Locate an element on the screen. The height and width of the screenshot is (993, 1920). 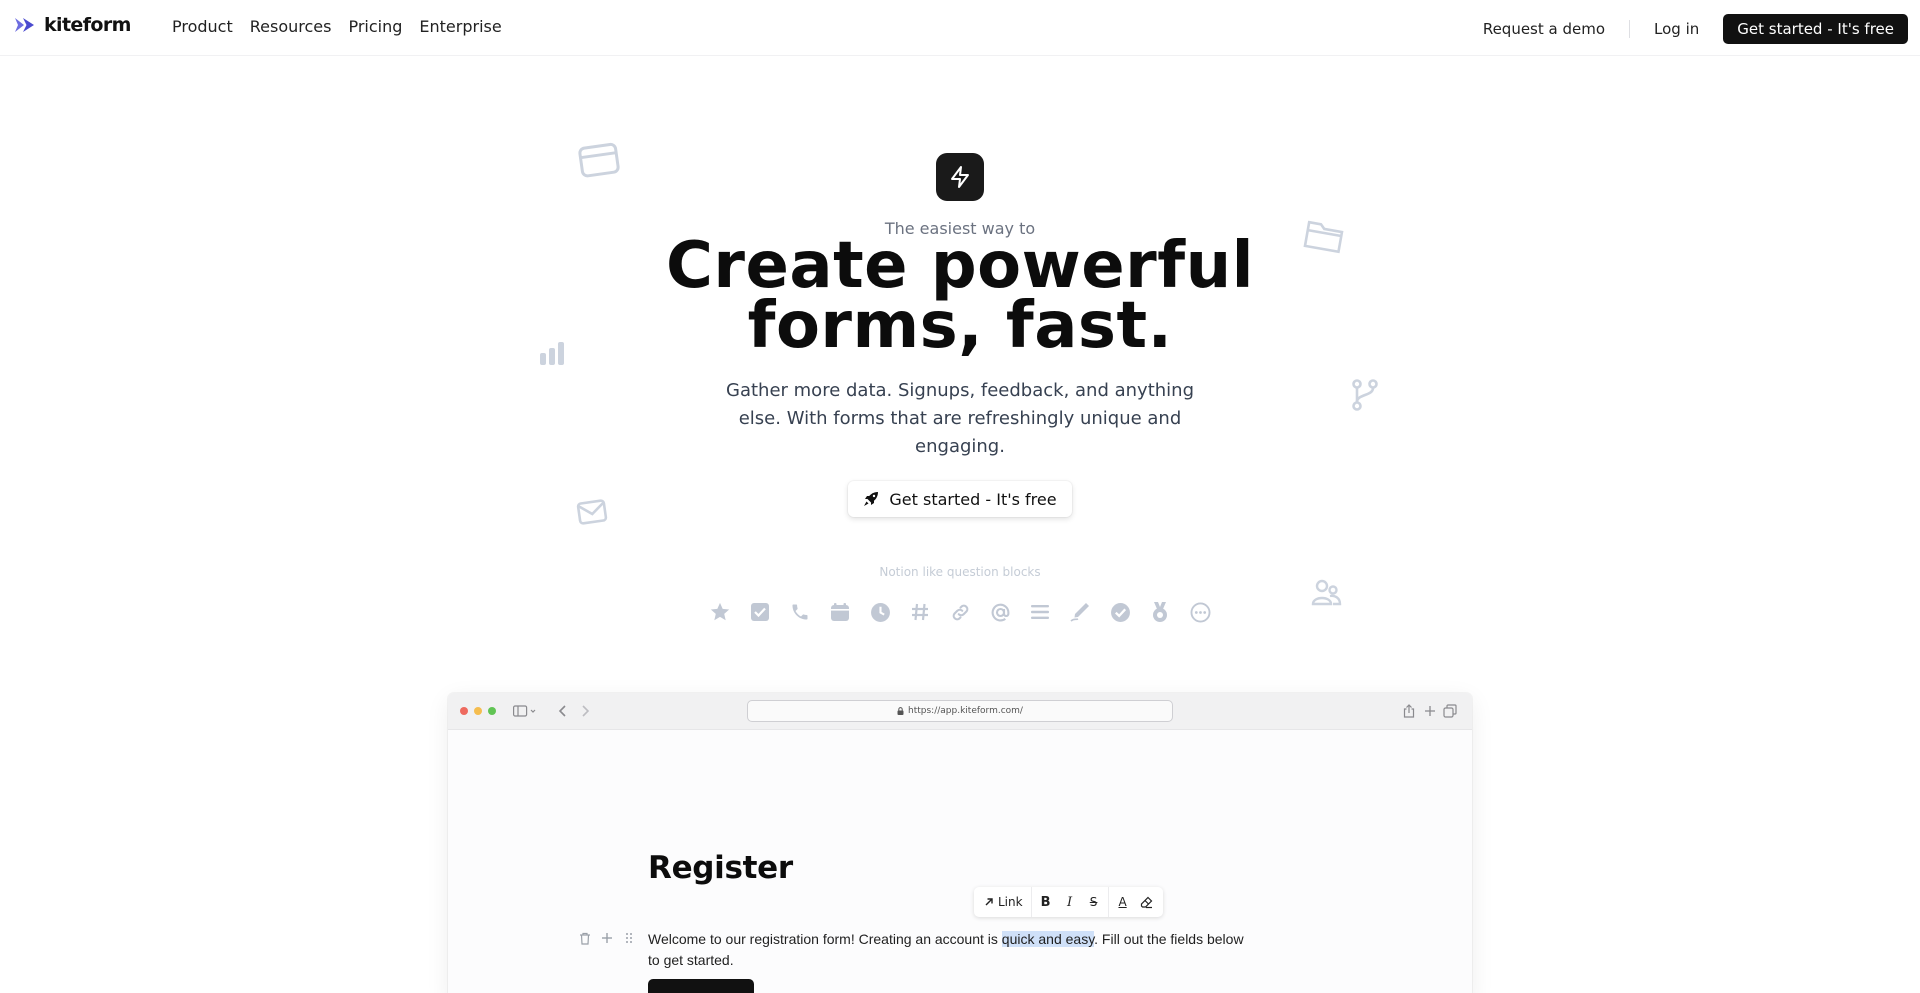
users-icon is located at coordinates (1326, 593).